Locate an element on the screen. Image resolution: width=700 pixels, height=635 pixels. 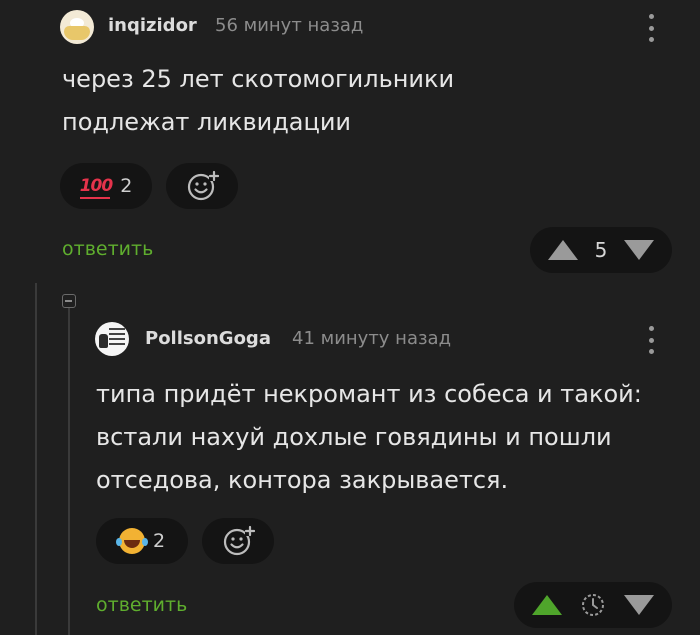
clock-icon is located at coordinates (593, 605).